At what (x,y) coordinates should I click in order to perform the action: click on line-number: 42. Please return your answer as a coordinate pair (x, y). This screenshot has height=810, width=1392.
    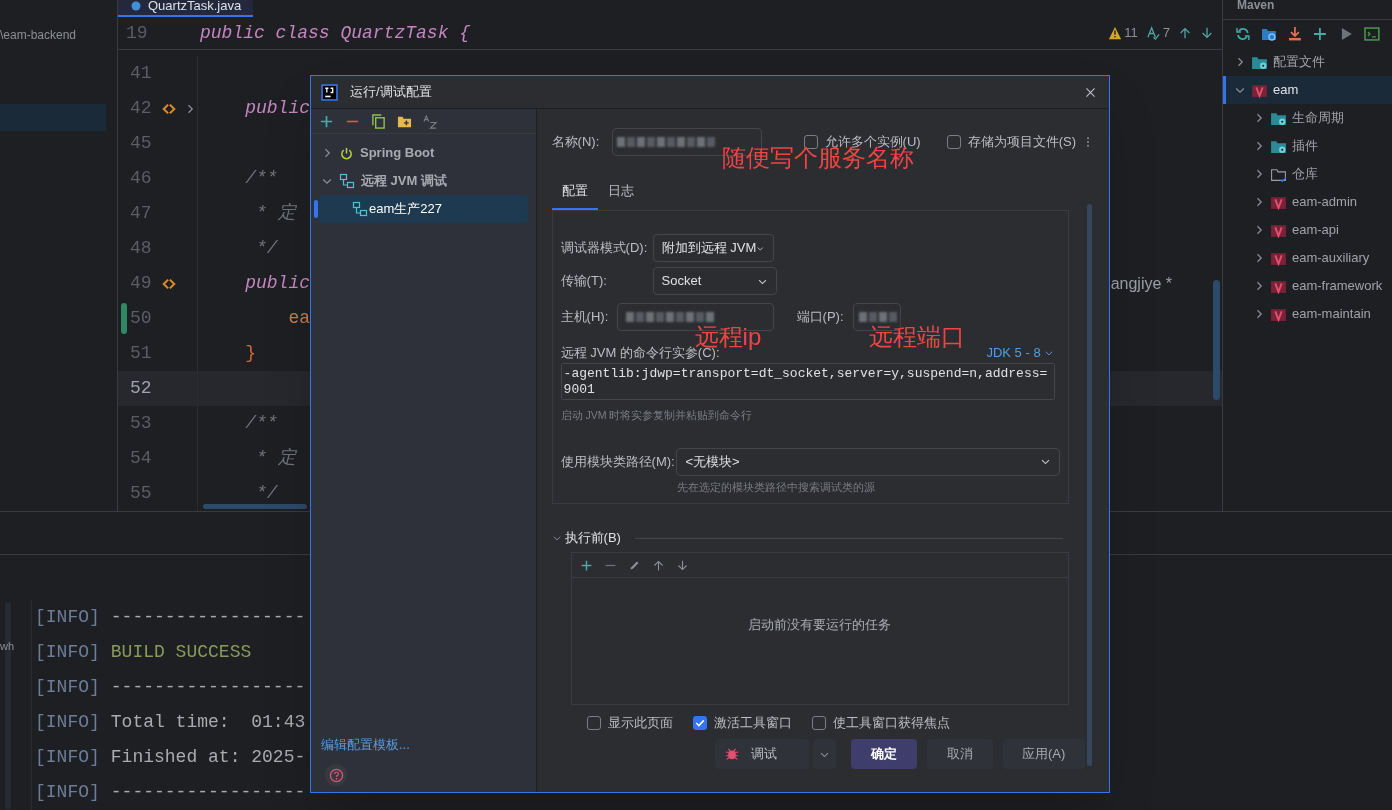
    Looking at the image, I should click on (141, 108).